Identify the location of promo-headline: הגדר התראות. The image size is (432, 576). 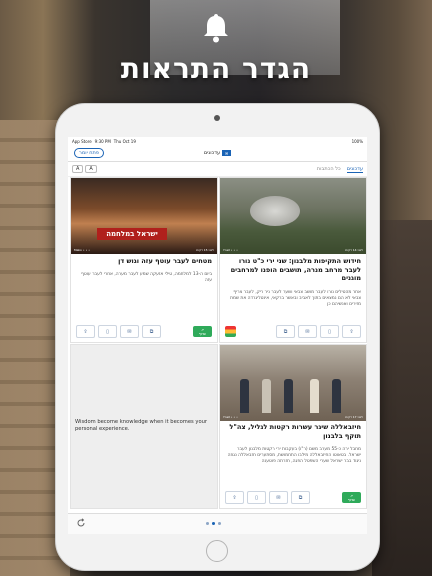
(216, 68).